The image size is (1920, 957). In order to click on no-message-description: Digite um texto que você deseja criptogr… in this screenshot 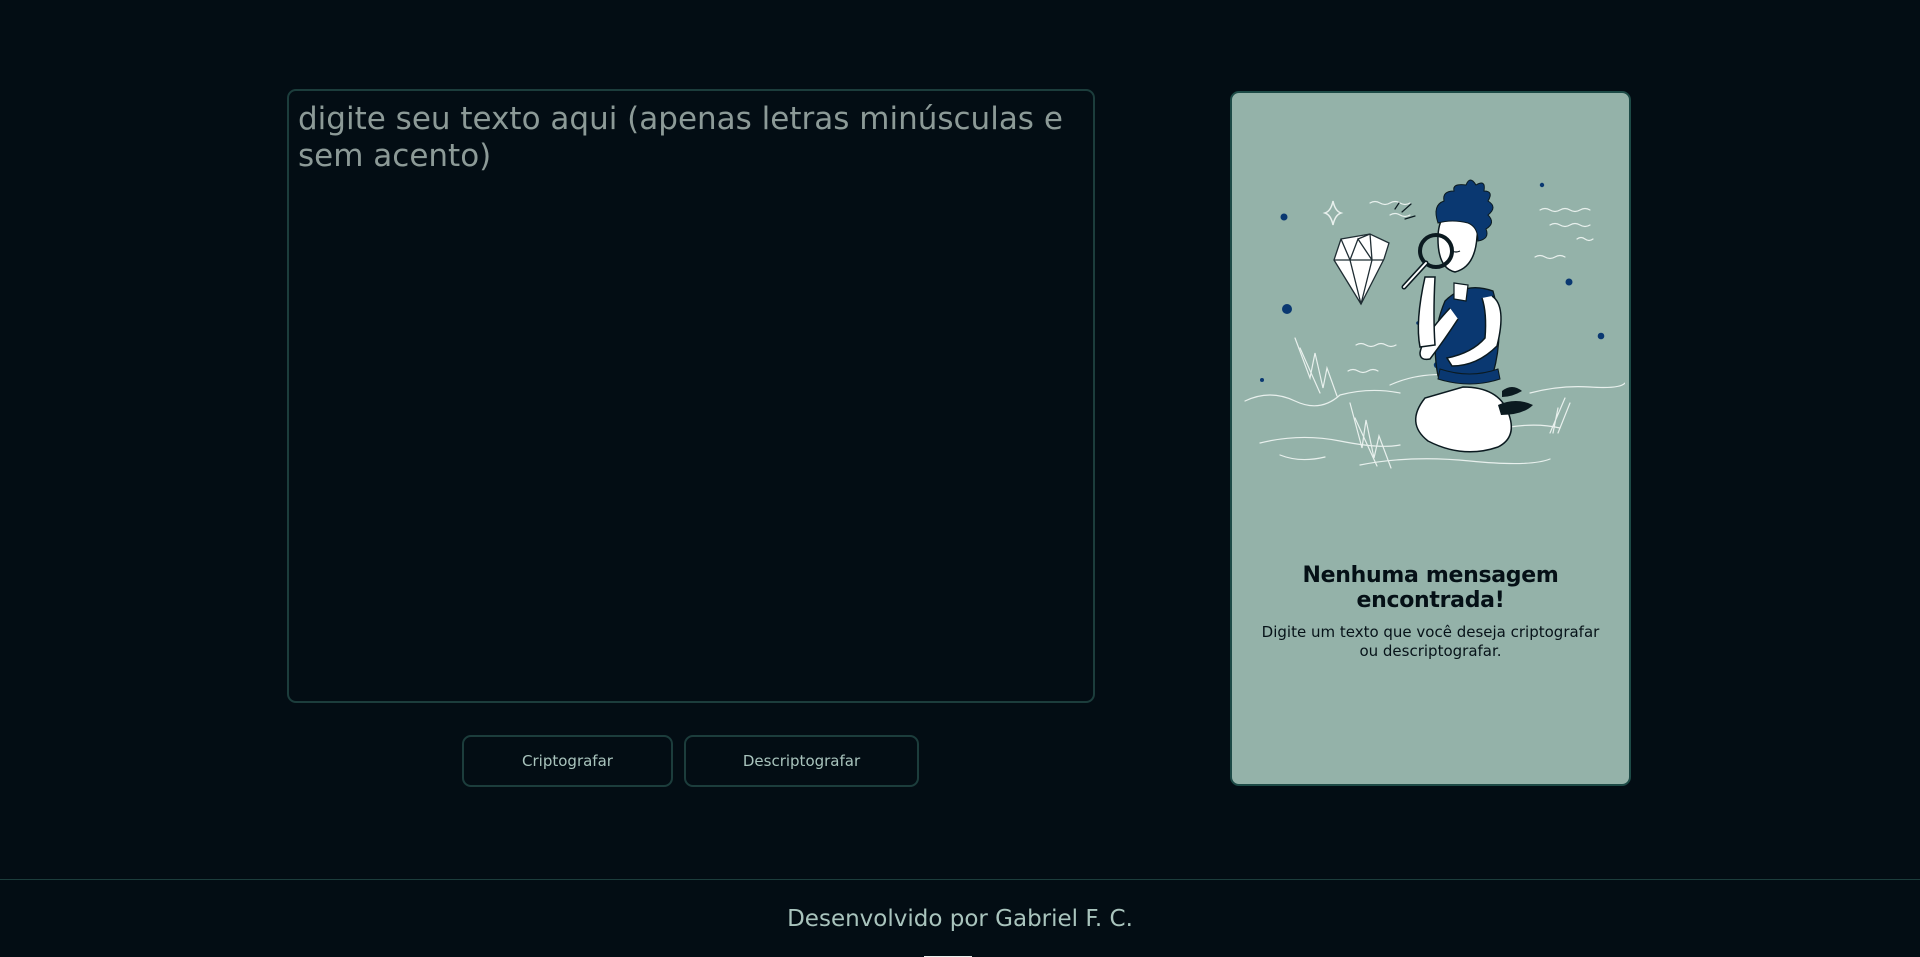, I will do `click(1430, 641)`.